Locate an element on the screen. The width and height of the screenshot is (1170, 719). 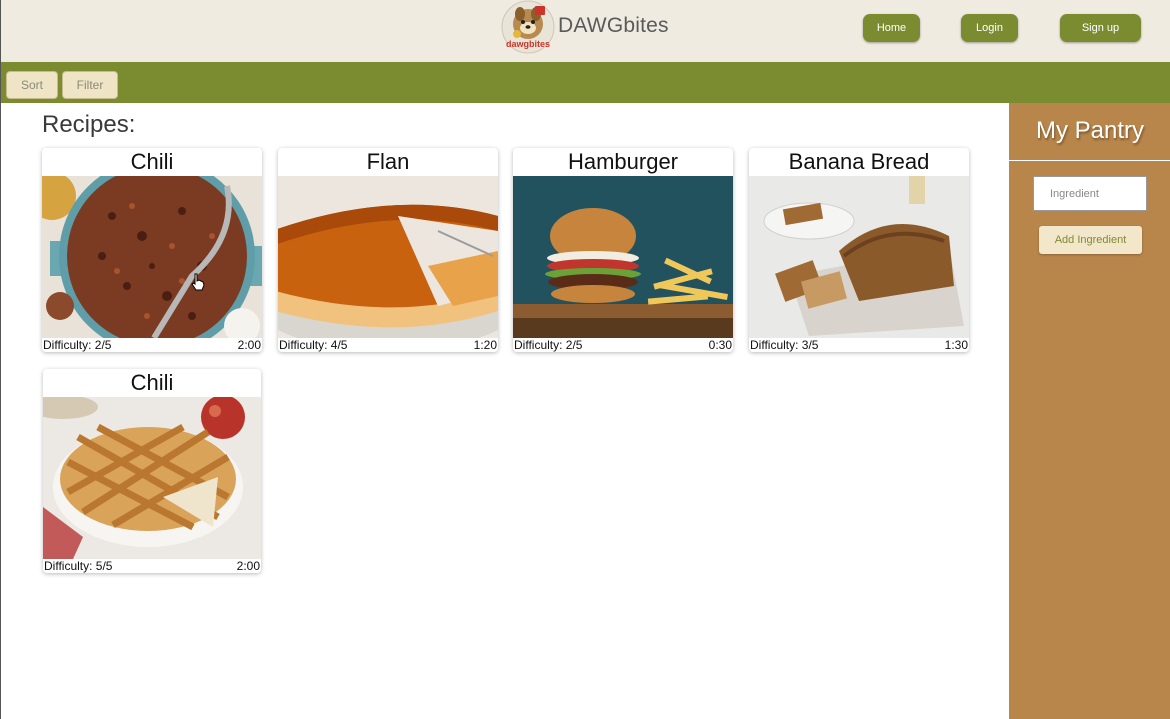
add-ingredient-button: Add Ingredient is located at coordinates (1090, 240).